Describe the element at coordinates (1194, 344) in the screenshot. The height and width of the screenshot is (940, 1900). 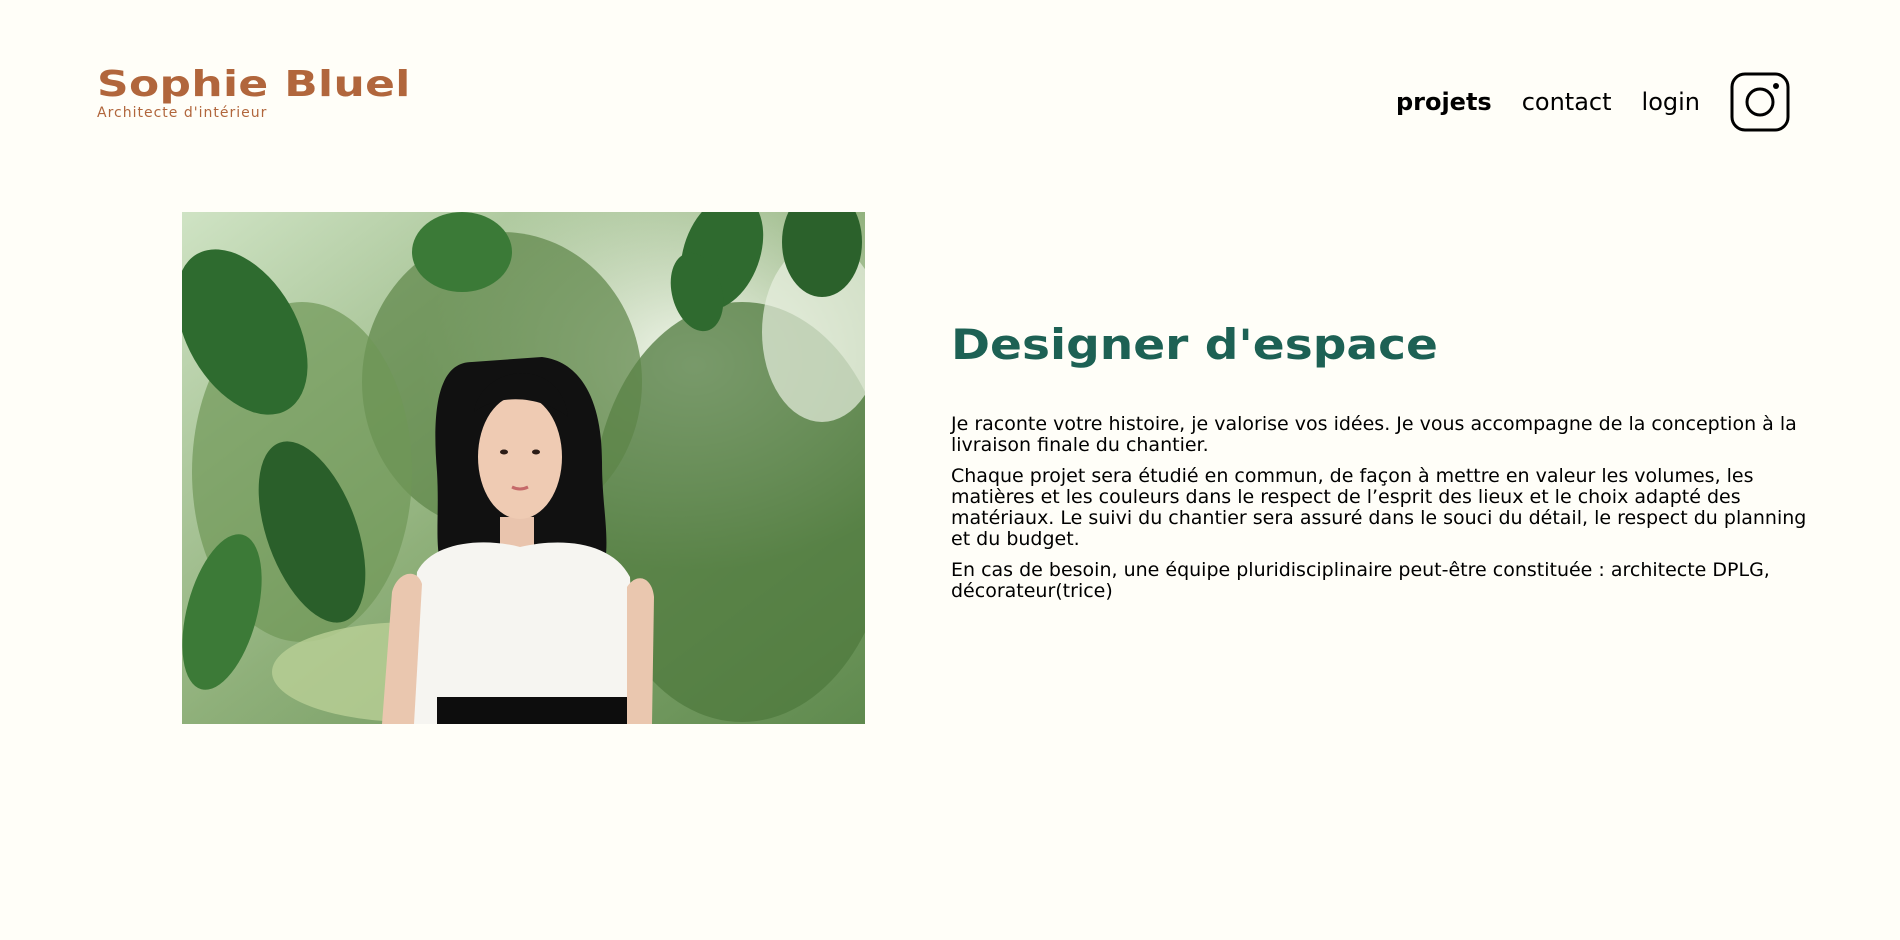
I see `intro-title: Designer d'espace` at that location.